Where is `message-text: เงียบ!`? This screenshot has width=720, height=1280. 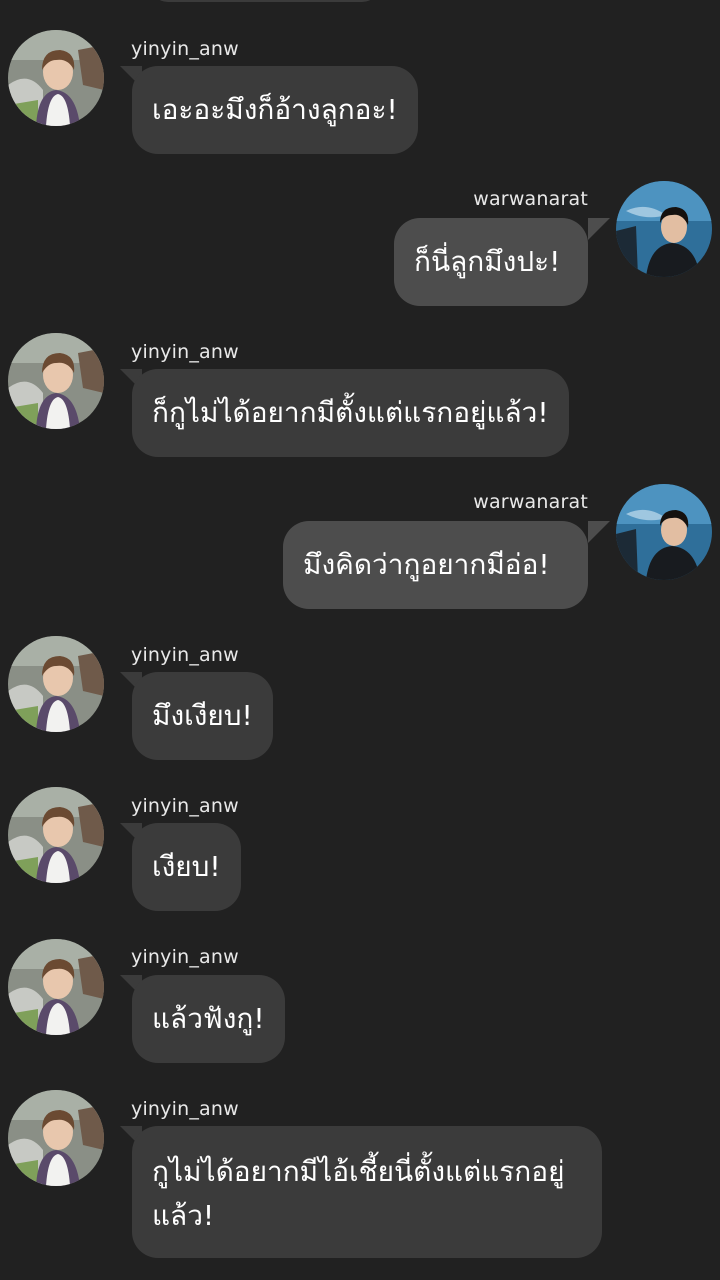
message-text: เงียบ! is located at coordinates (186, 866).